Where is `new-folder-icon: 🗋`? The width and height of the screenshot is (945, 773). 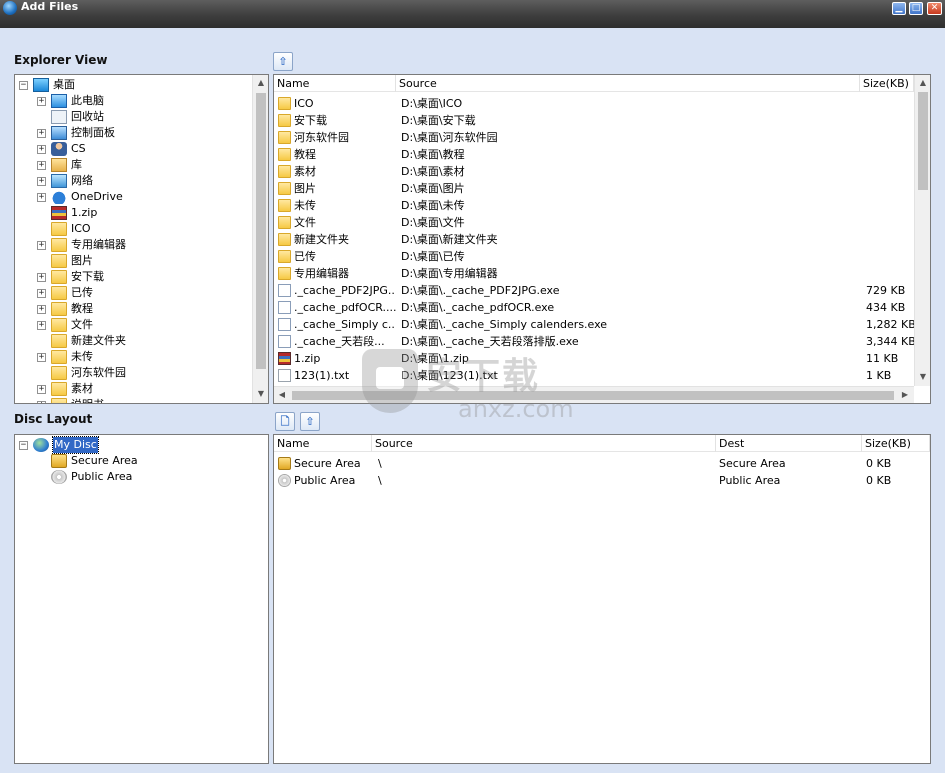
new-folder-icon: 🗋 is located at coordinates (285, 421).